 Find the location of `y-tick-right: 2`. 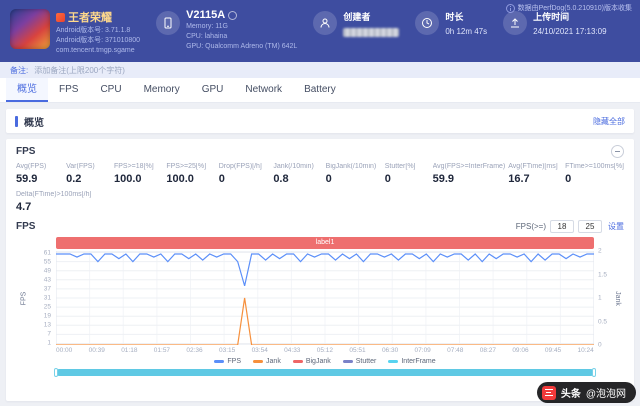

y-tick-right: 2 is located at coordinates (600, 251).